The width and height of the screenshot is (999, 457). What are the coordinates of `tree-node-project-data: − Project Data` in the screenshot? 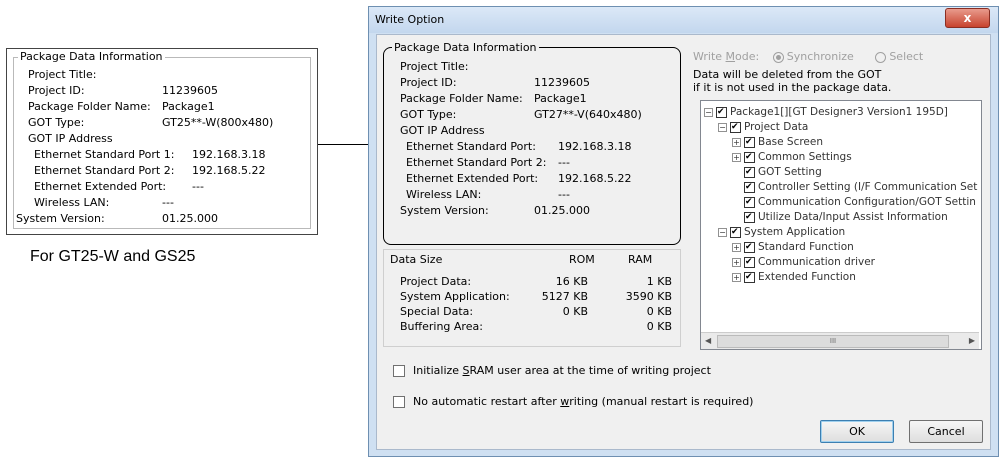 It's located at (763, 127).